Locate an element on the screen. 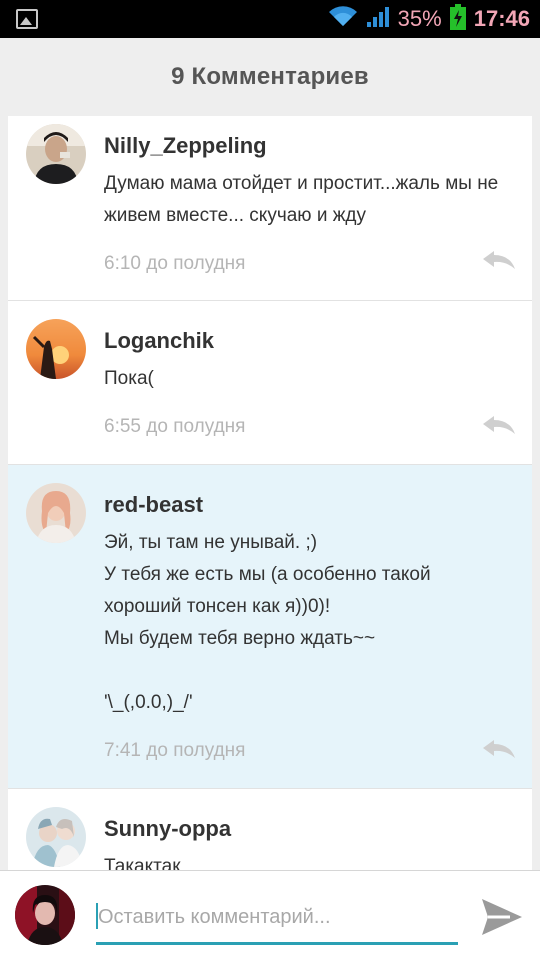  comment-author: red-beast is located at coordinates (308, 505).